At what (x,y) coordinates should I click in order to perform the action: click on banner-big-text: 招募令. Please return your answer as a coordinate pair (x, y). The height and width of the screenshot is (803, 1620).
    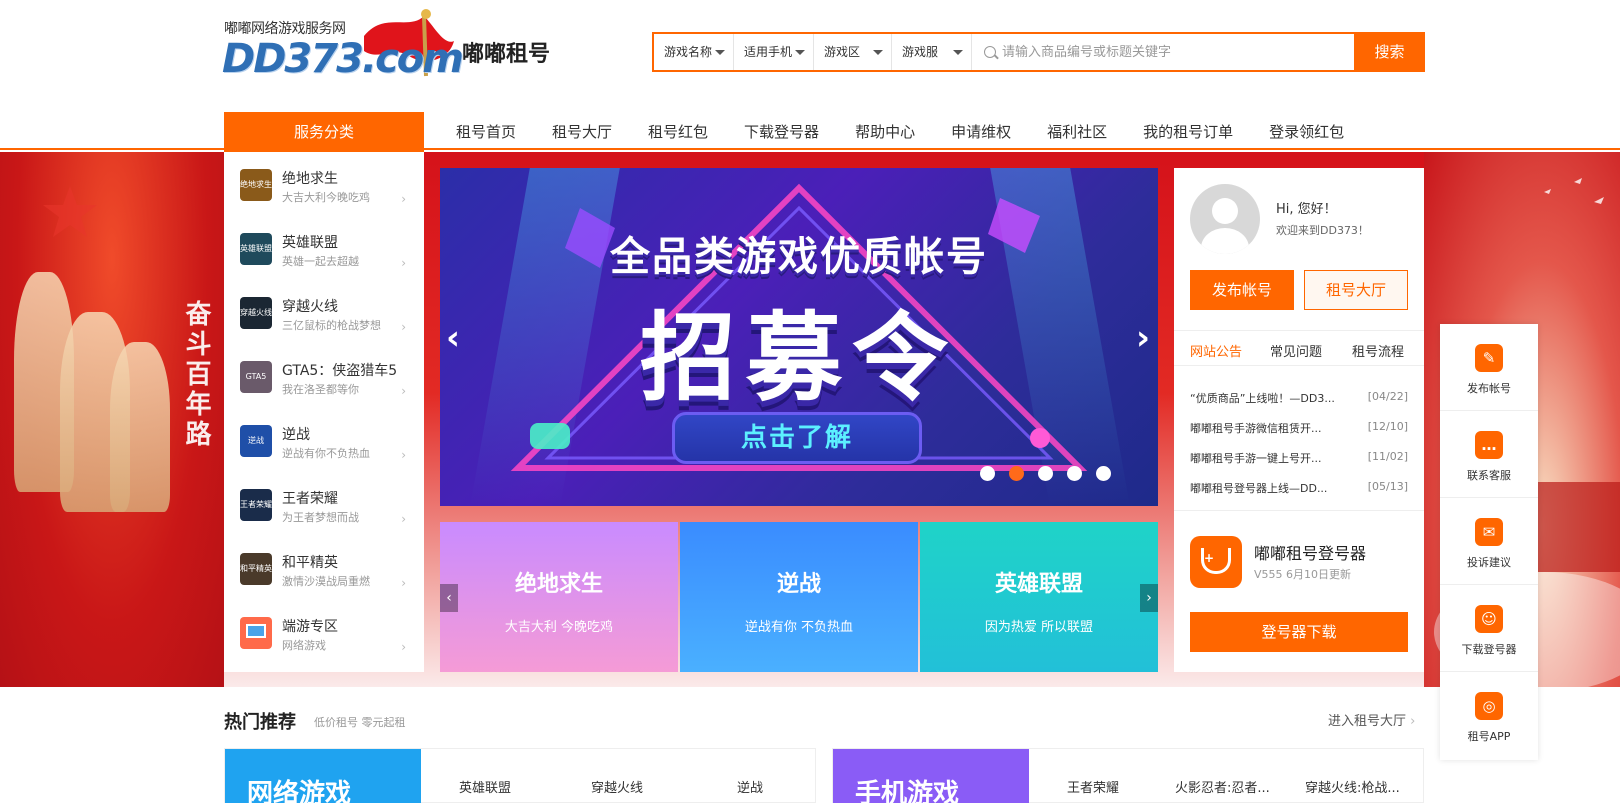
    Looking at the image, I should click on (799, 358).